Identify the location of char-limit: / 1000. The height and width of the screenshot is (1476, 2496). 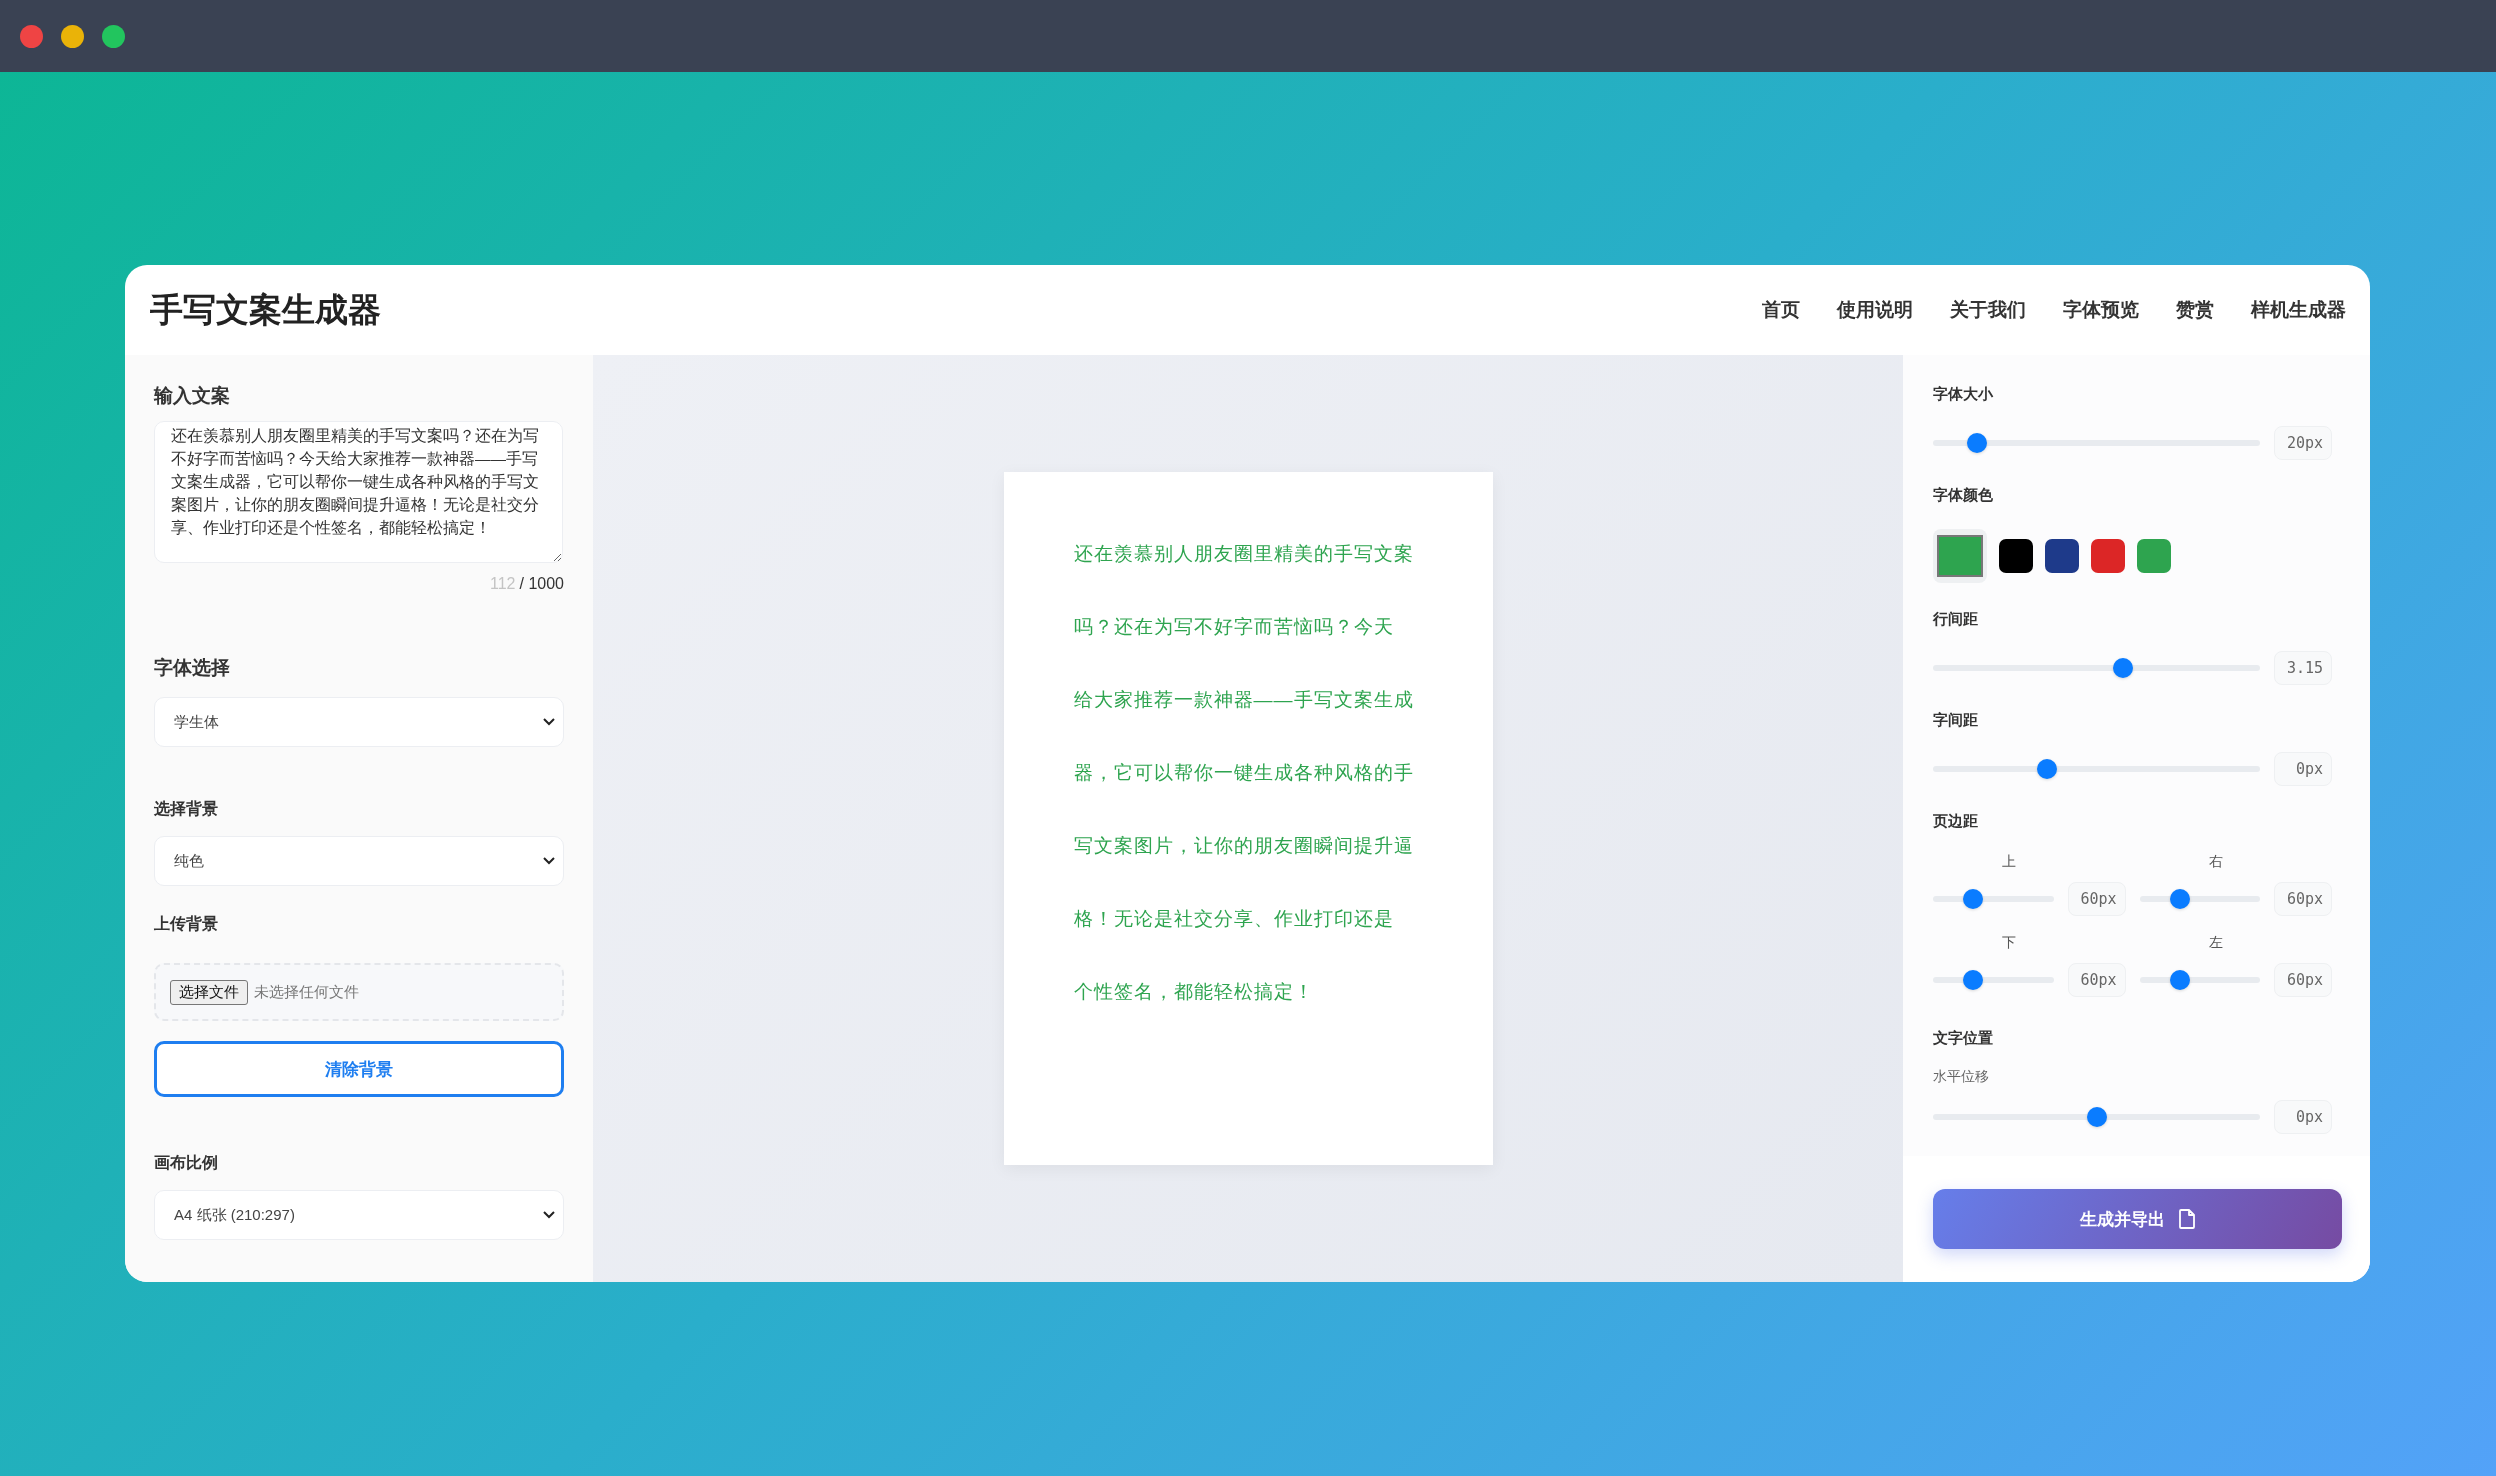
(541, 584).